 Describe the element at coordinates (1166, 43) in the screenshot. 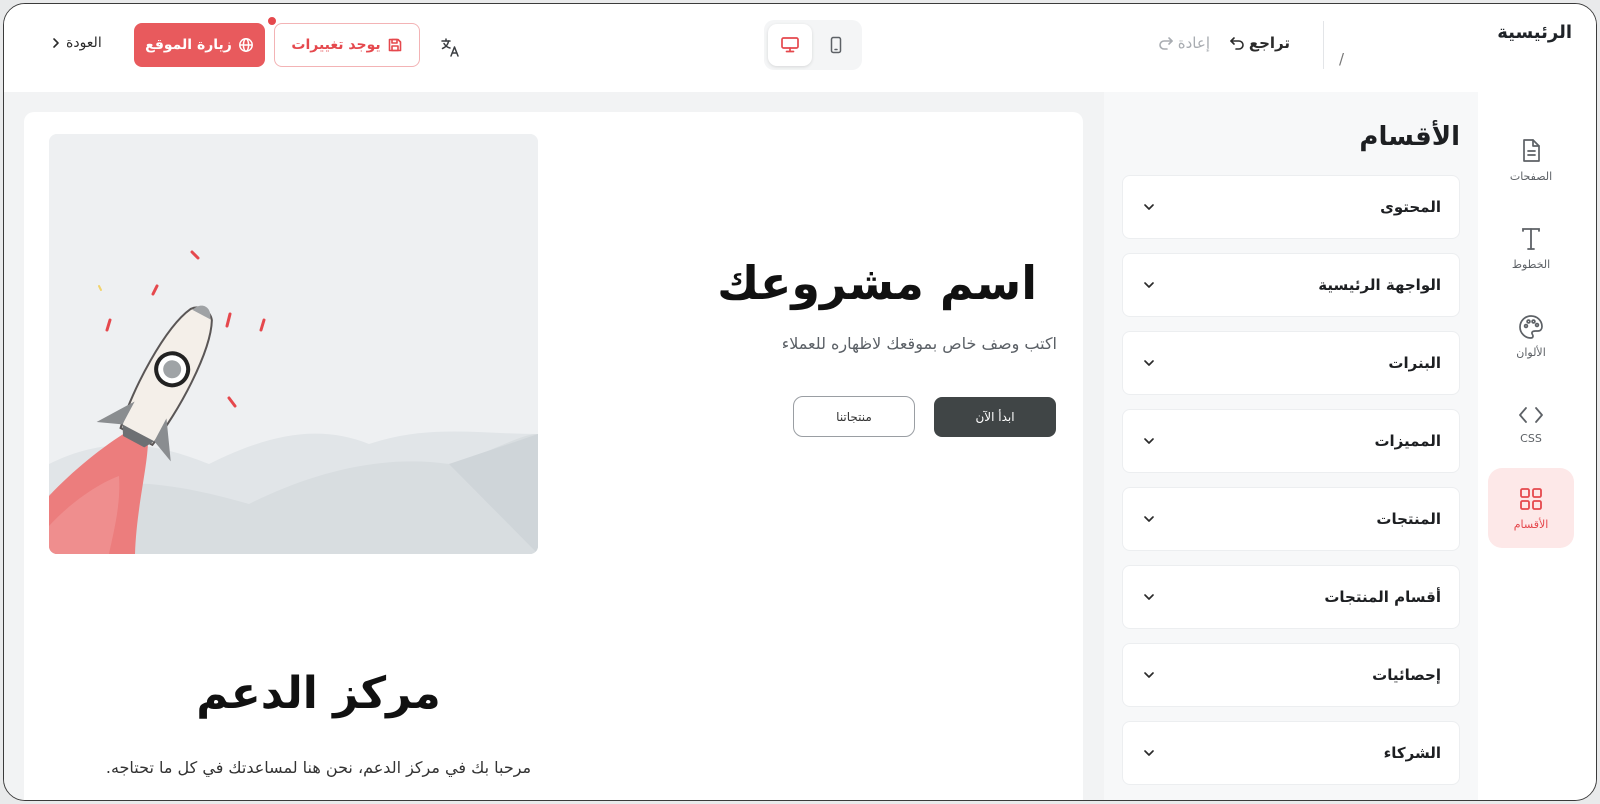

I see `redo-icon` at that location.